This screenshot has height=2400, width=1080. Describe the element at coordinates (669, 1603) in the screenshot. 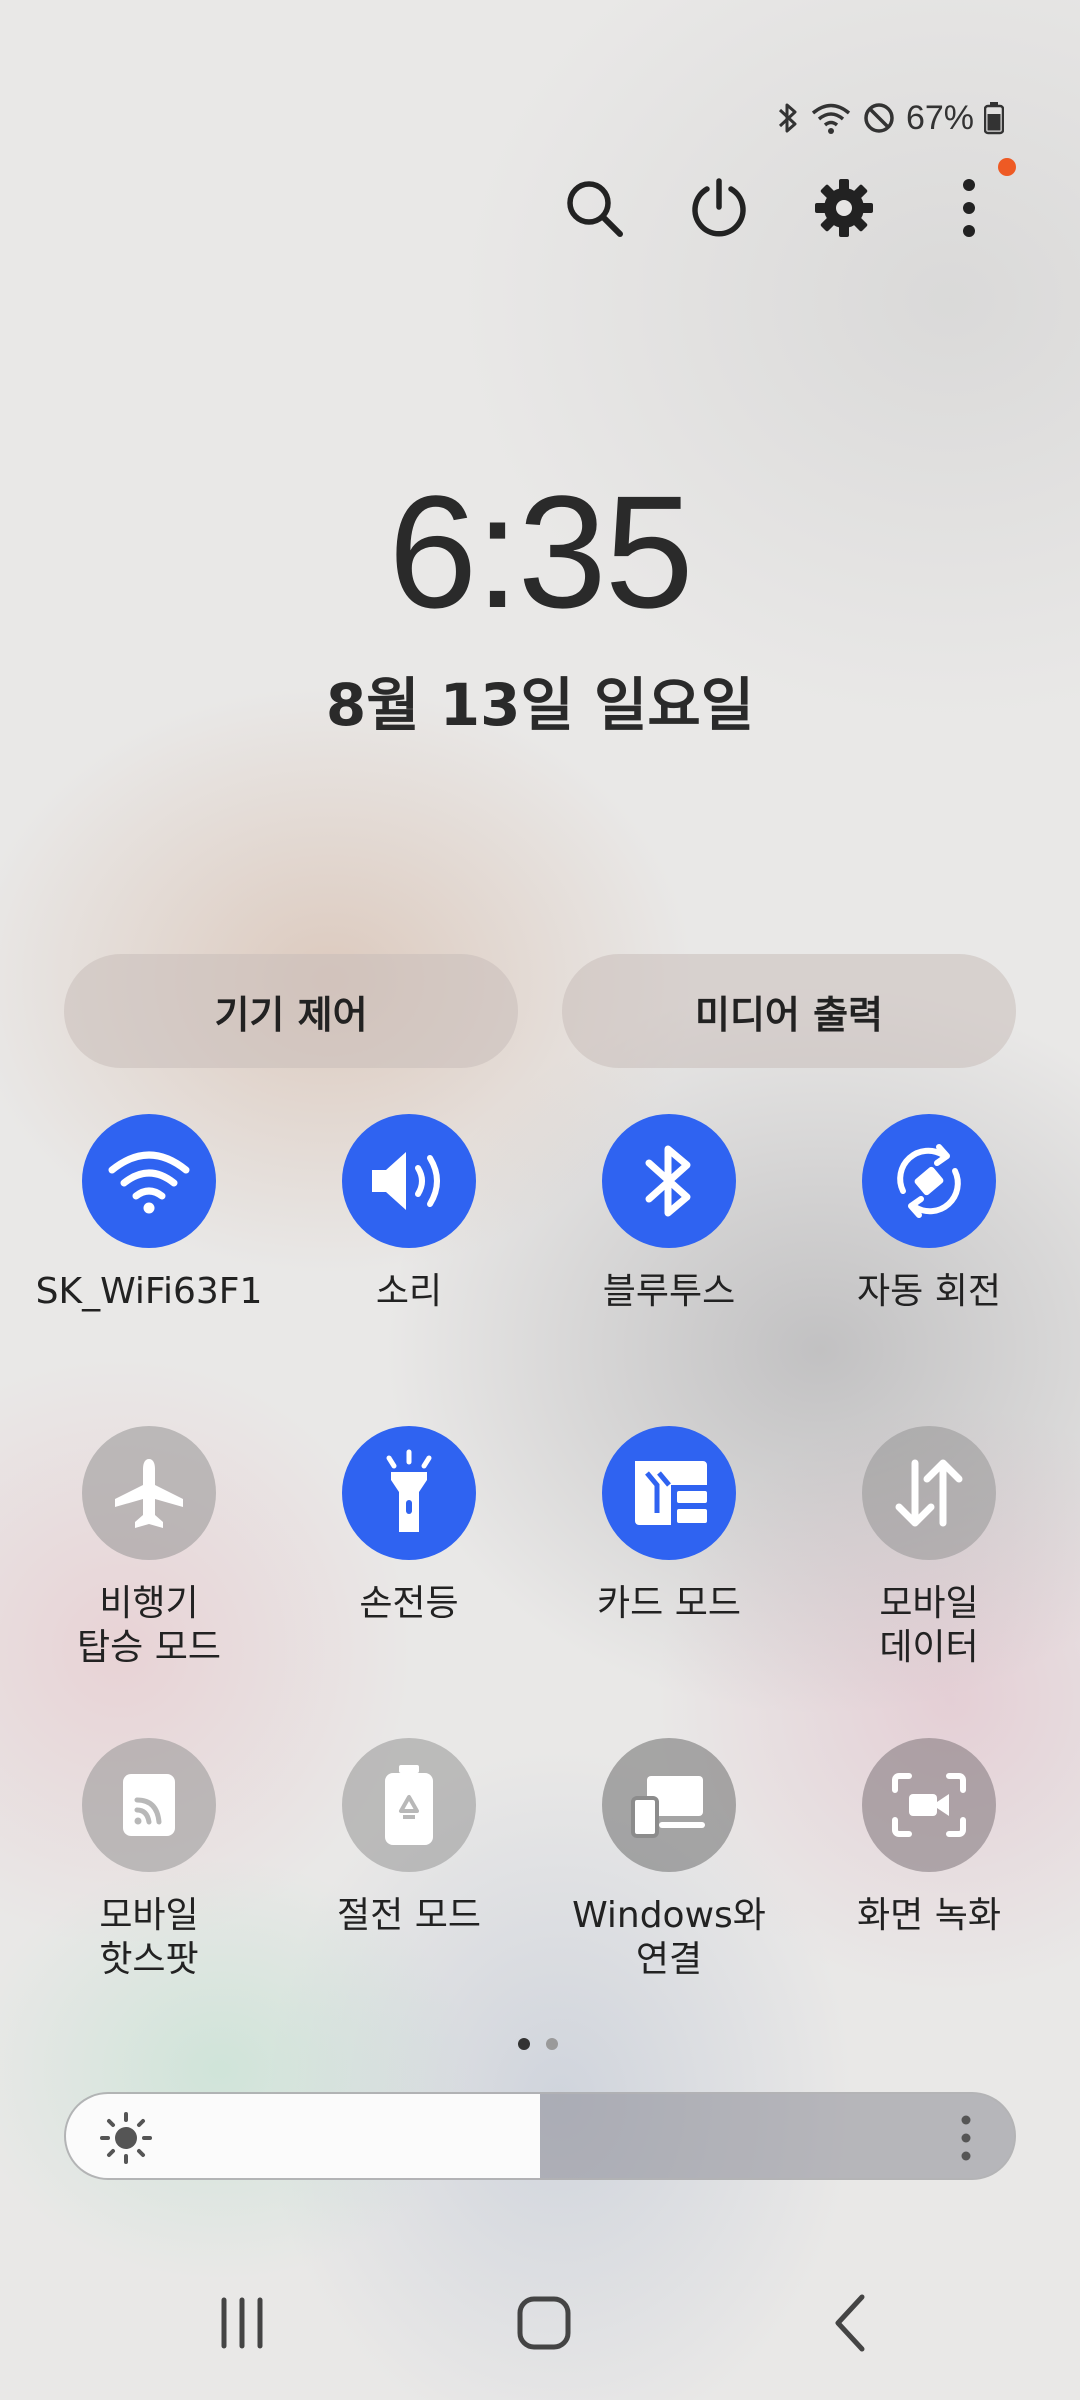

I see `tile-card-mode-label: 카드 모드` at that location.